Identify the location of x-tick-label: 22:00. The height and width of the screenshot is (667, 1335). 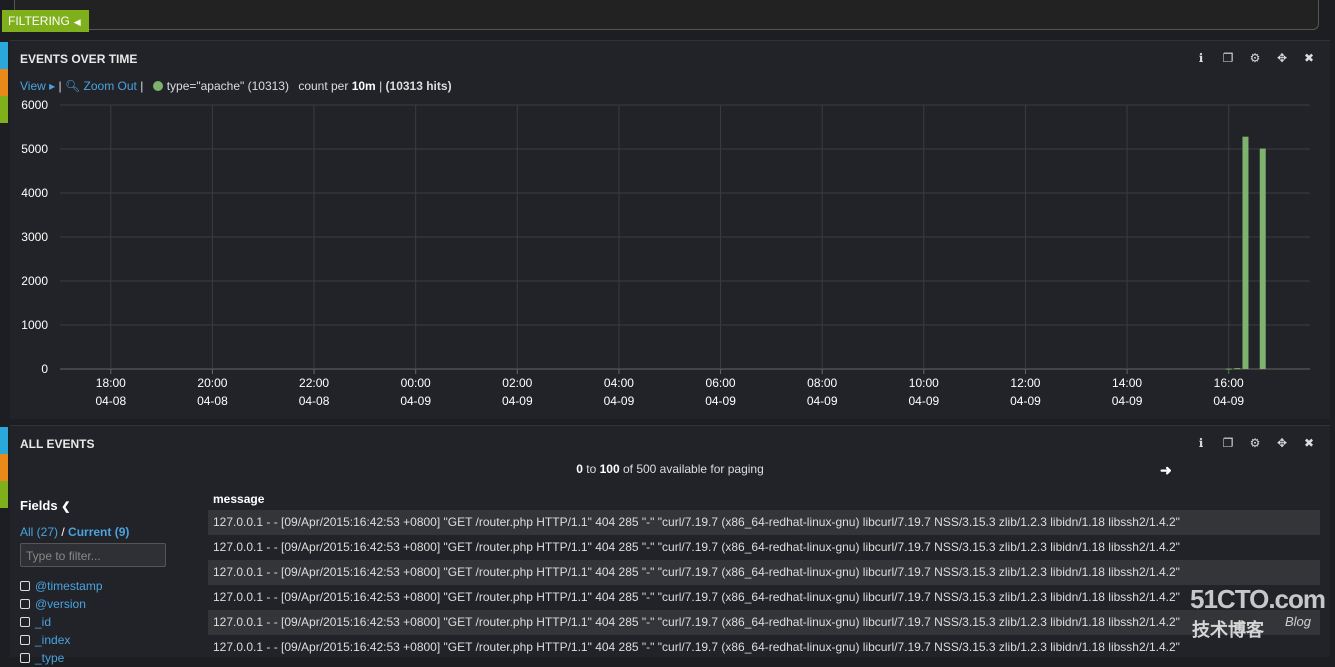
(314, 383).